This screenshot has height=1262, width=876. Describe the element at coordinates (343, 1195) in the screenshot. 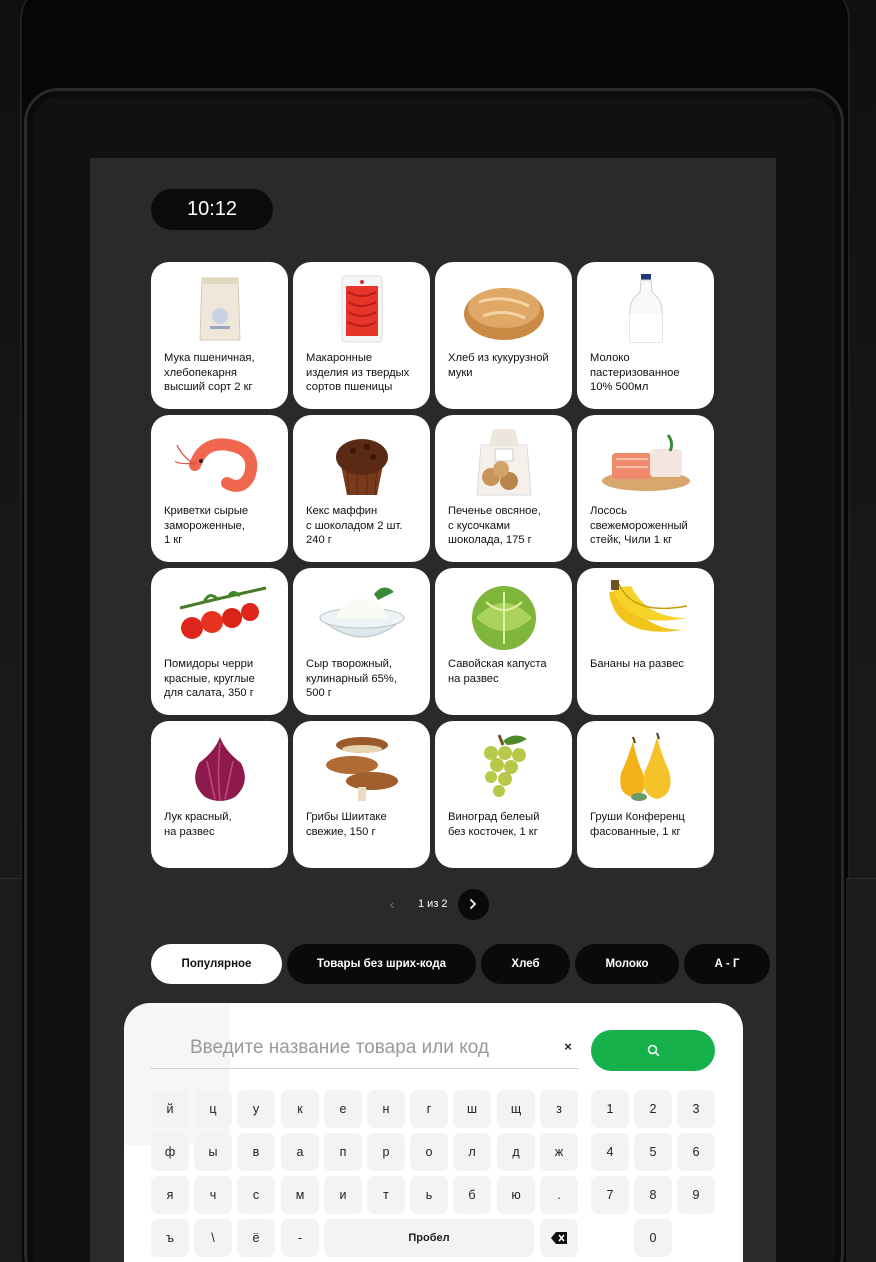

I see `key-letter: и` at that location.